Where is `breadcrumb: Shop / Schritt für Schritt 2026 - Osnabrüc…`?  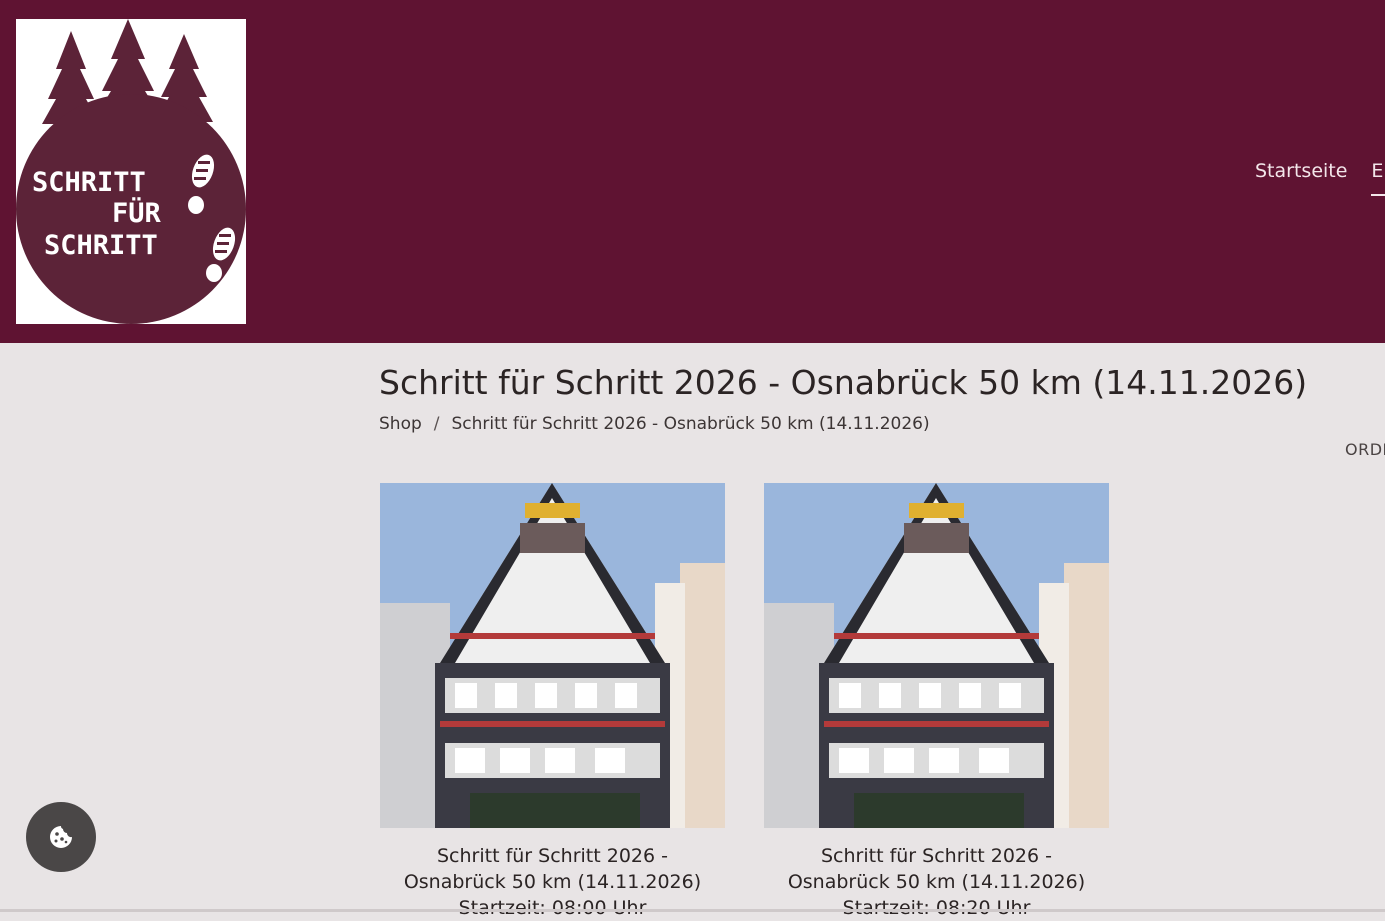
breadcrumb: Shop / Schritt für Schritt 2026 - Osnabrüc… is located at coordinates (654, 424).